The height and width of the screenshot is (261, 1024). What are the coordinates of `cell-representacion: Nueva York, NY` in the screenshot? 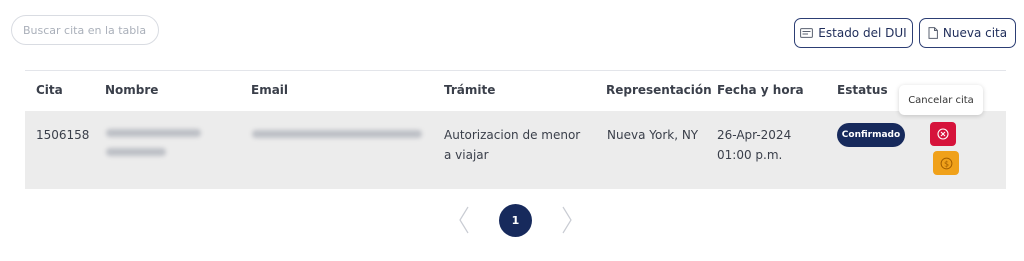 It's located at (653, 135).